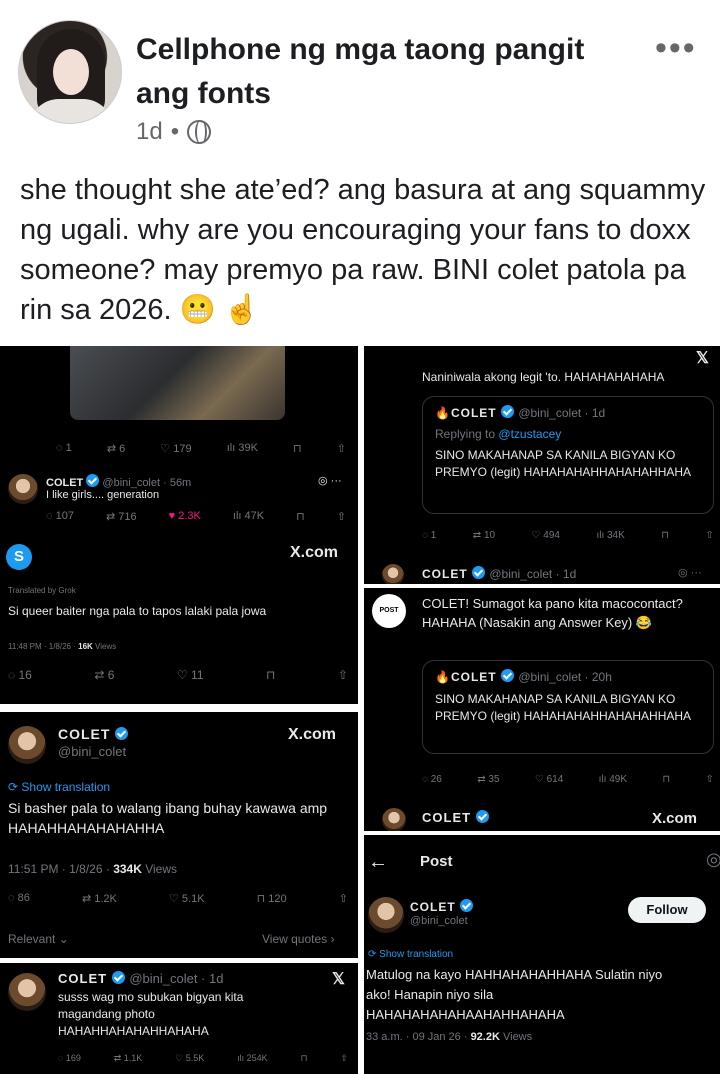 The image size is (720, 1074). I want to click on bookmark-button: ⊓ 120, so click(272, 898).